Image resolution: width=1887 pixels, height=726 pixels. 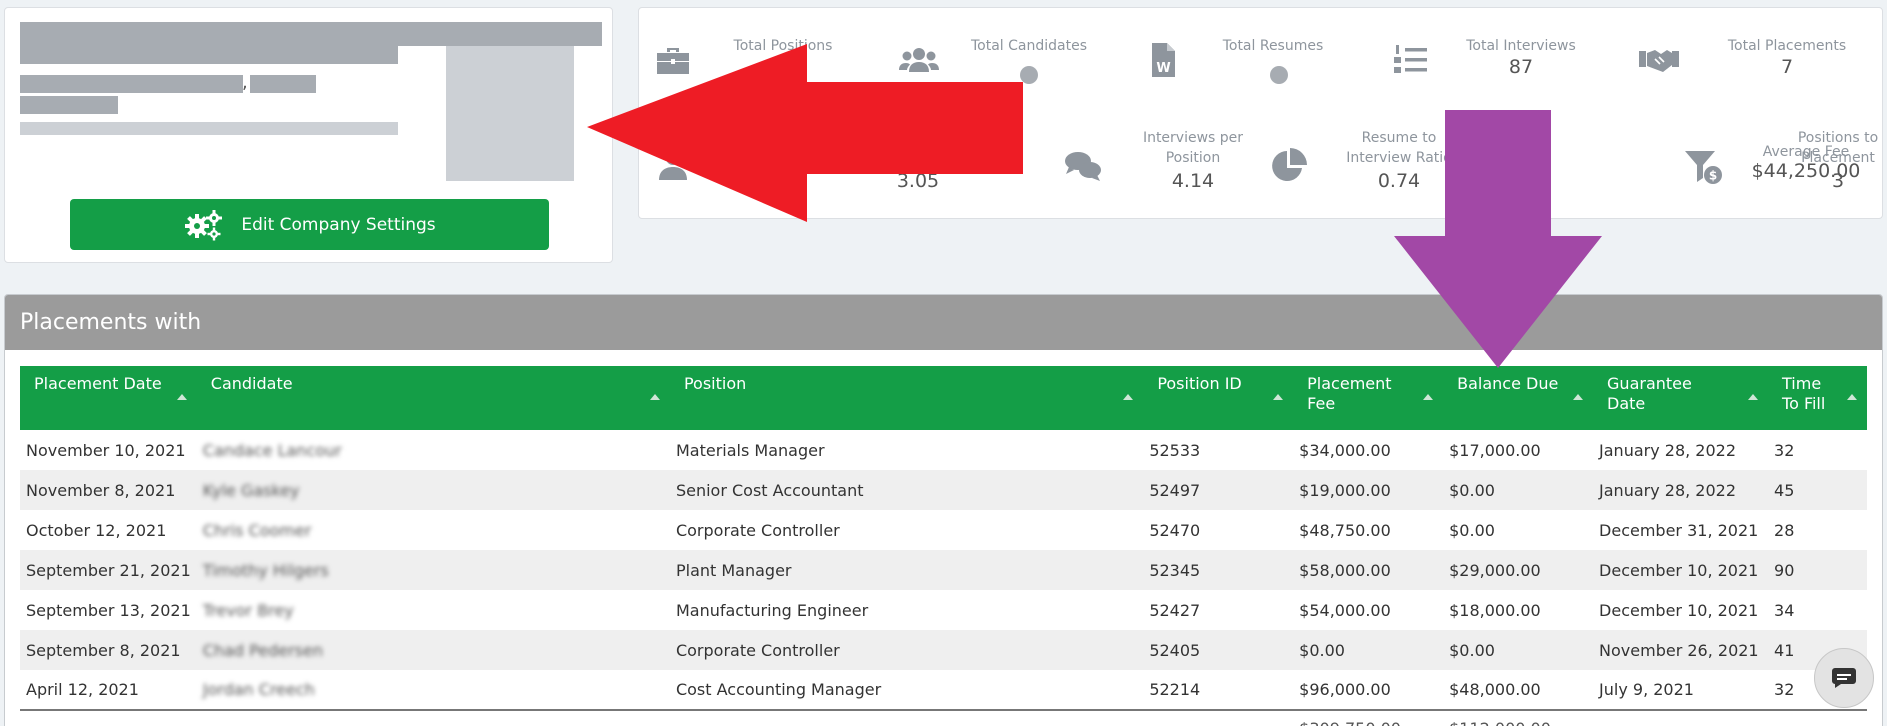 I want to click on cell-candidate: Candace Lancour, so click(x=433, y=450).